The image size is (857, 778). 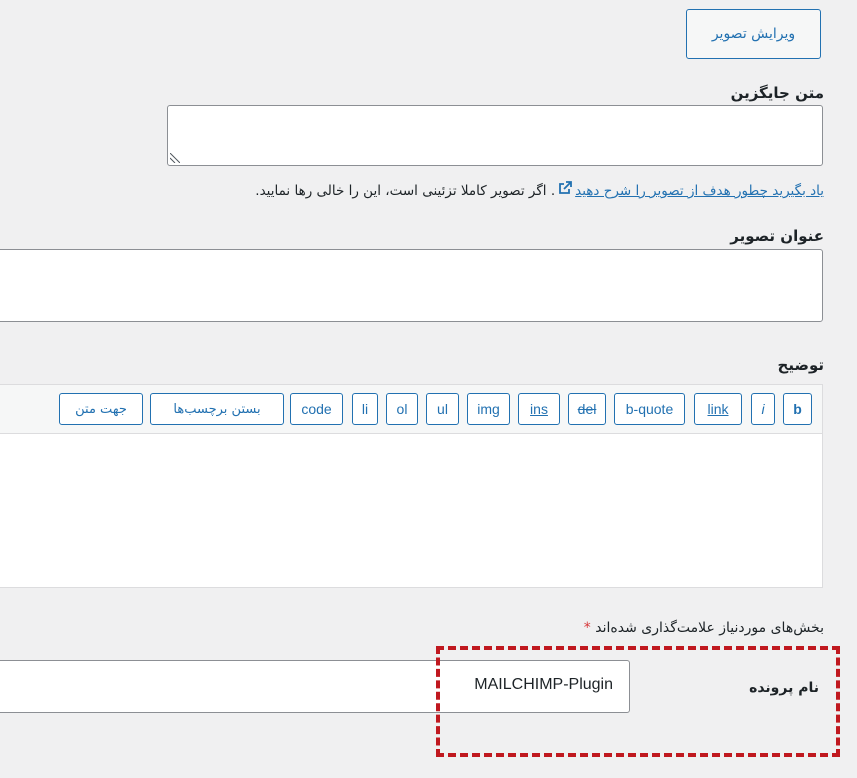 I want to click on img-button: img, so click(x=488, y=409).